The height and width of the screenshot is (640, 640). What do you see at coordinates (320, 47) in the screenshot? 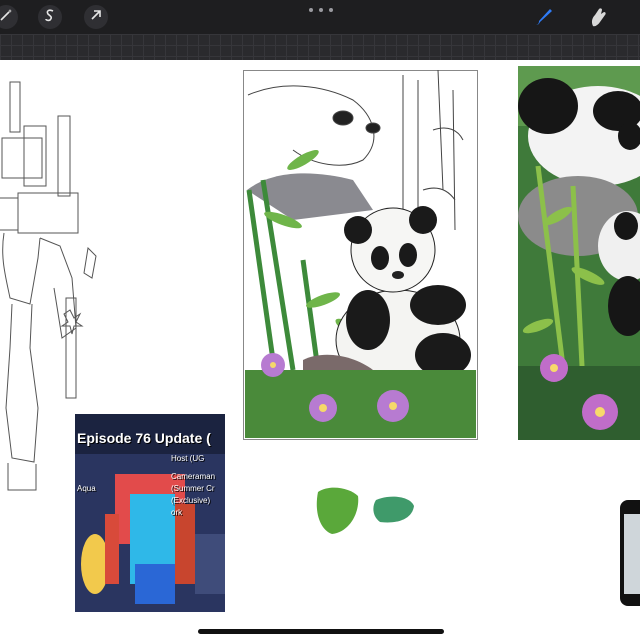
I see `canvas-grid-strip` at bounding box center [320, 47].